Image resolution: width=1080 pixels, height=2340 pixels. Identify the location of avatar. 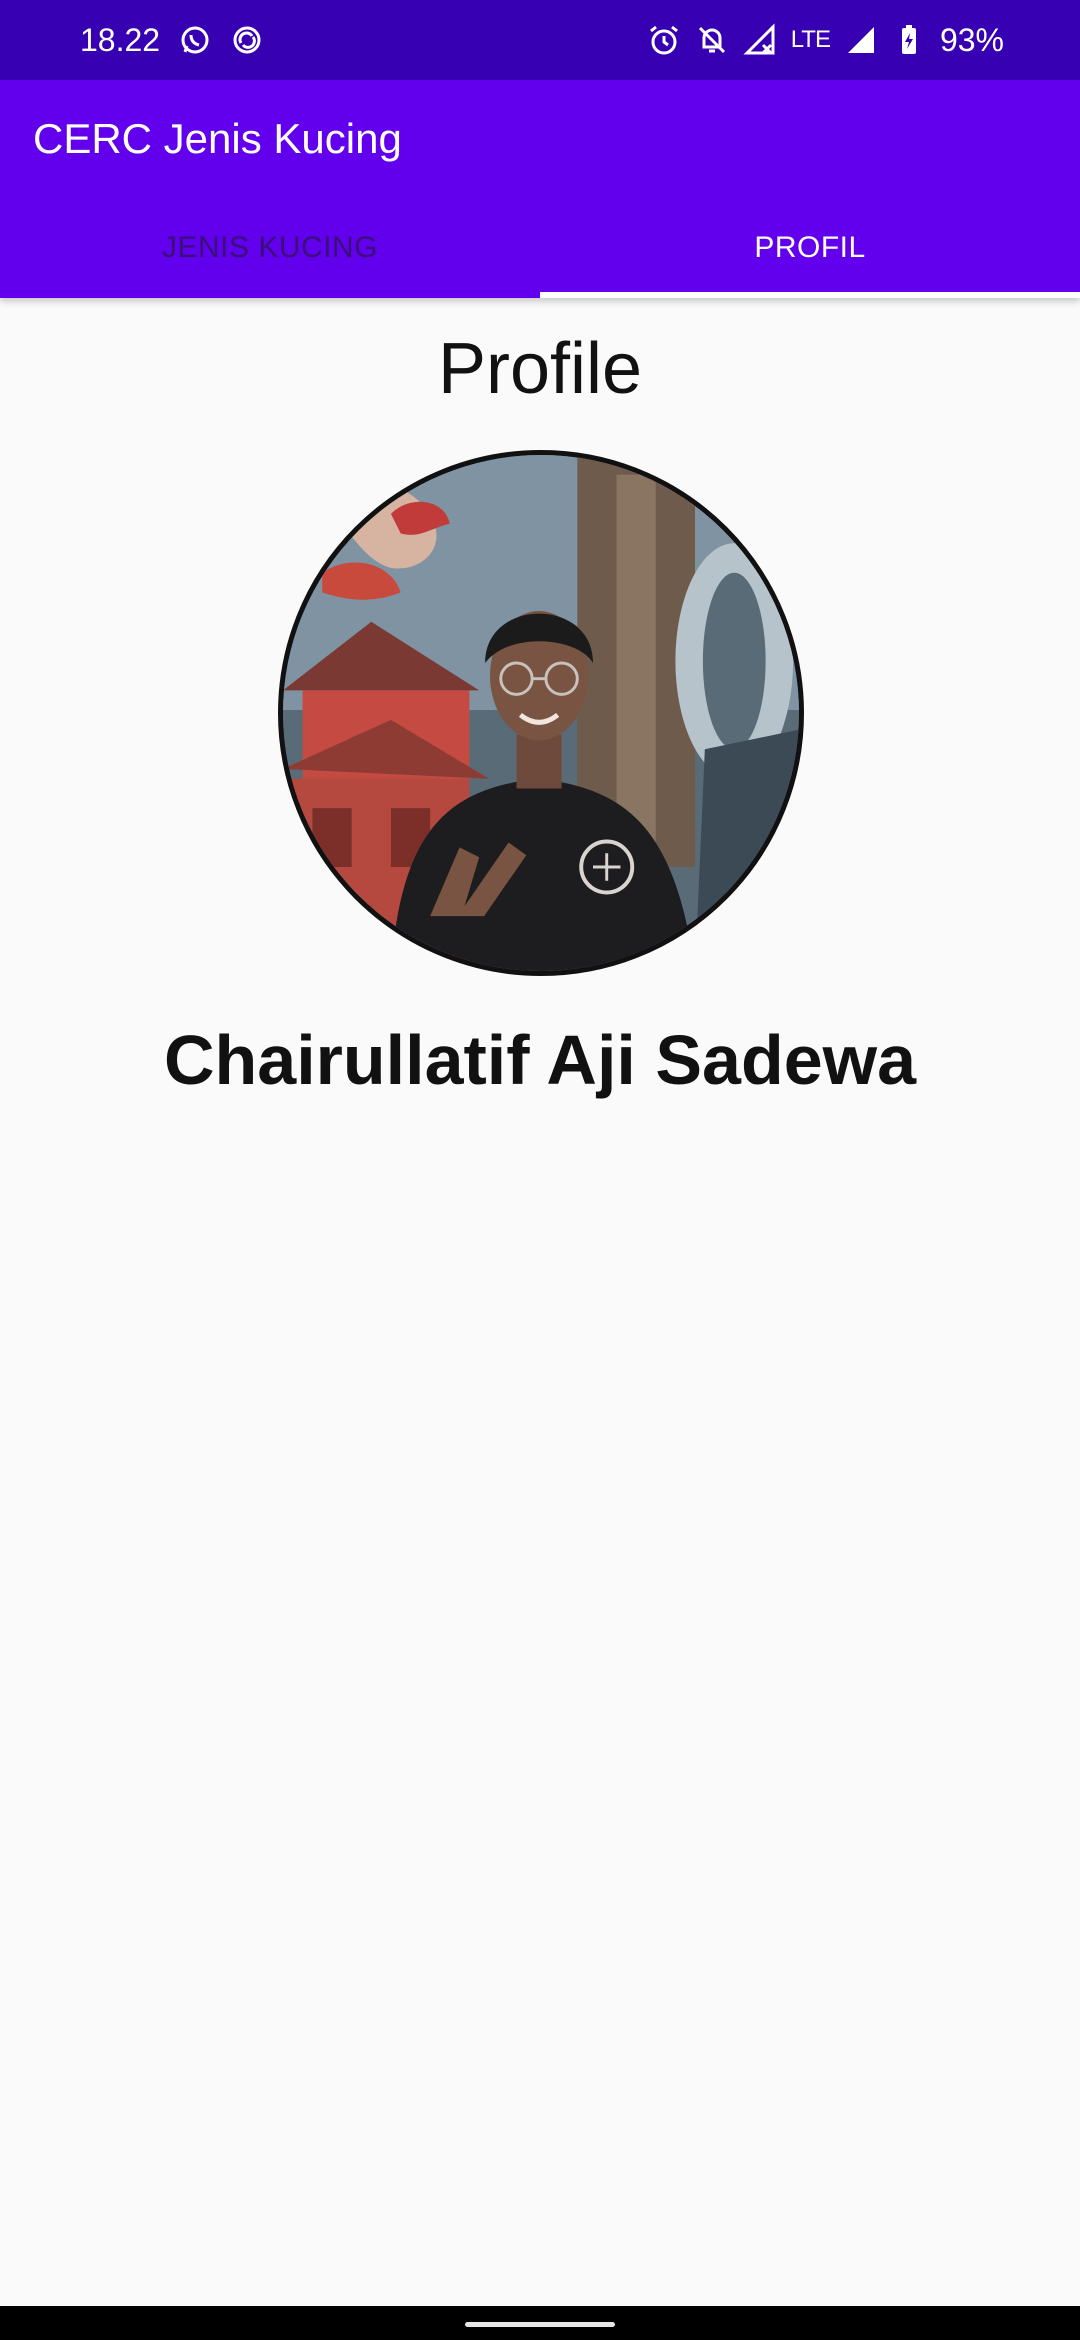
(541, 713).